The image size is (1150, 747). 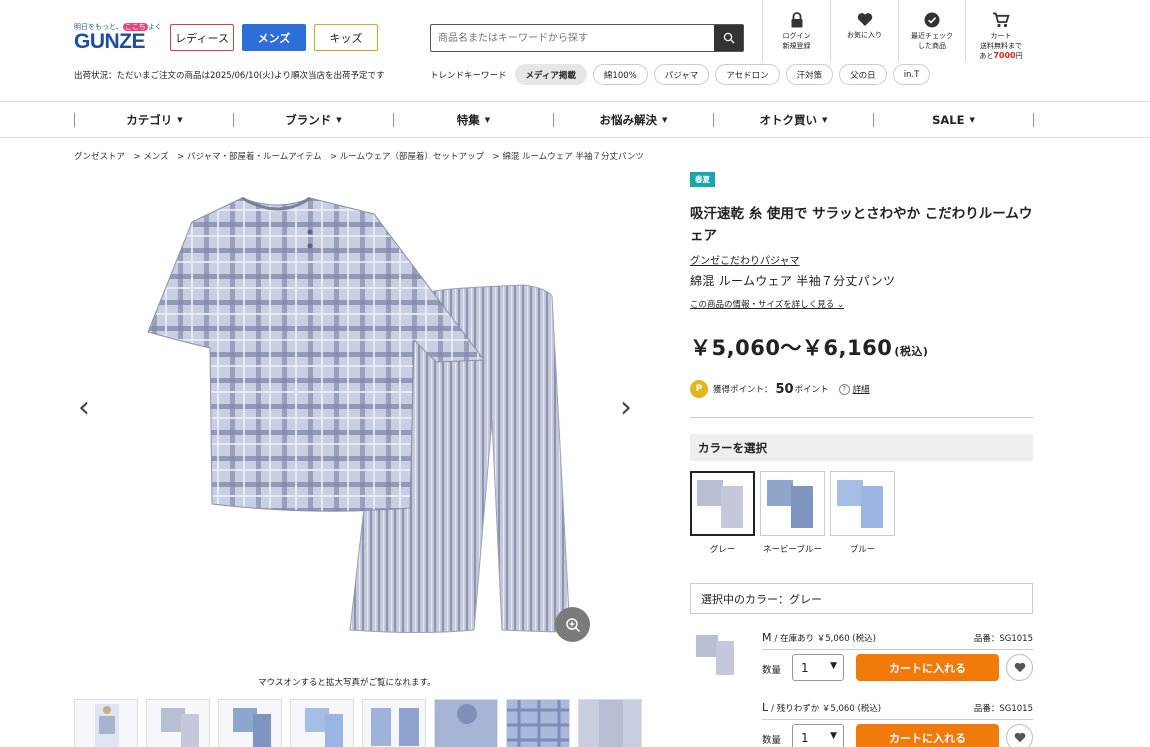 I want to click on search-input, so click(x=572, y=38).